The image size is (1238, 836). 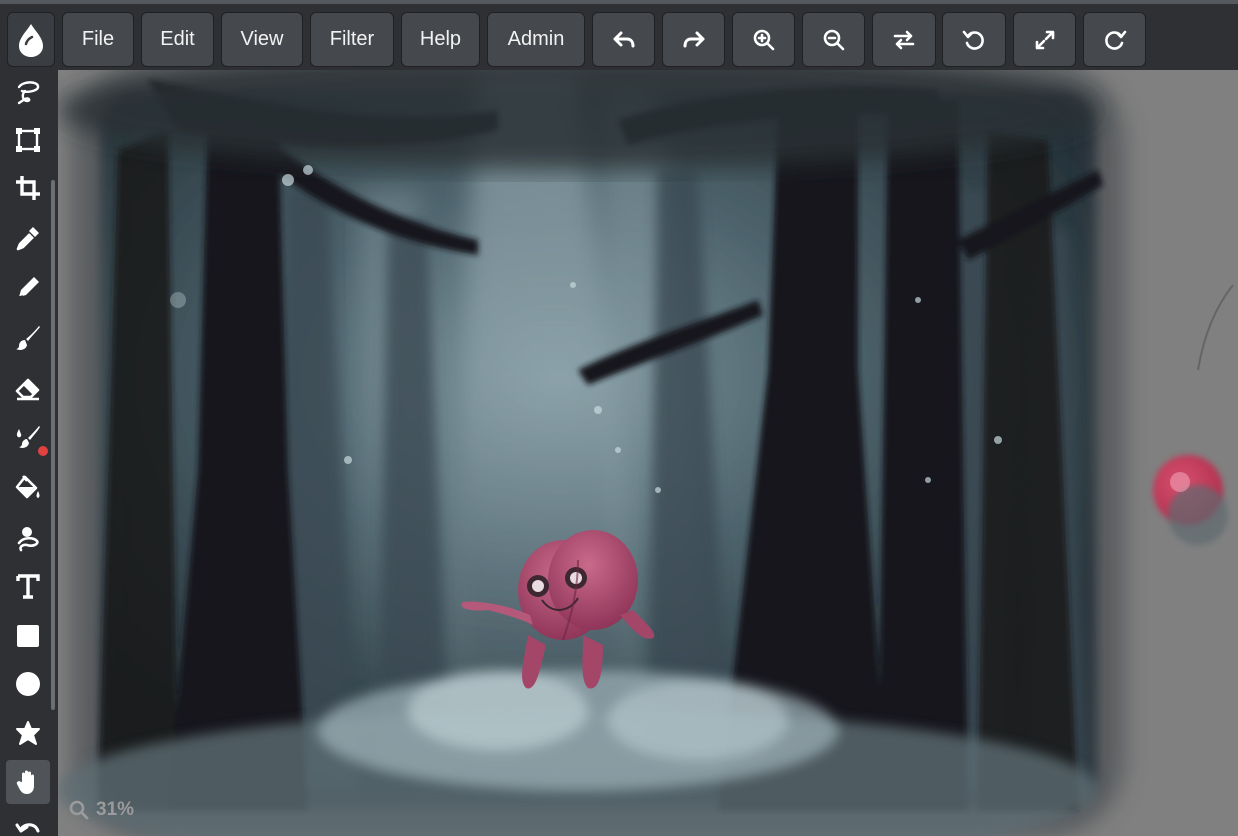 I want to click on eyedropper-icon, so click(x=27, y=239).